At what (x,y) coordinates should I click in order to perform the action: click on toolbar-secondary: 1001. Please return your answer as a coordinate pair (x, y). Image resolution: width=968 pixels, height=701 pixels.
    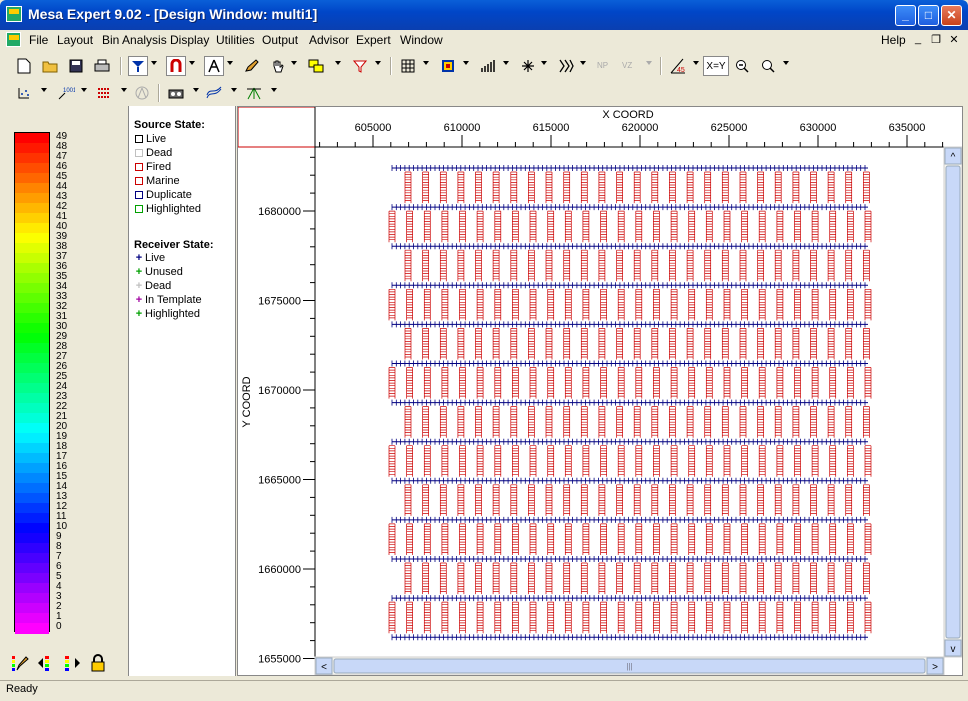
    Looking at the image, I should click on (484, 93).